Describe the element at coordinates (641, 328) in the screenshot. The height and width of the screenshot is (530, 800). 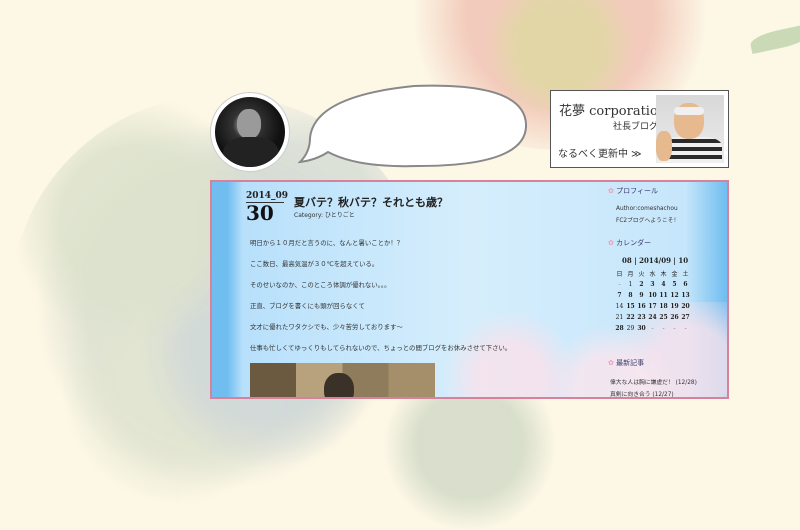
I see `calendar-day: 30` at that location.